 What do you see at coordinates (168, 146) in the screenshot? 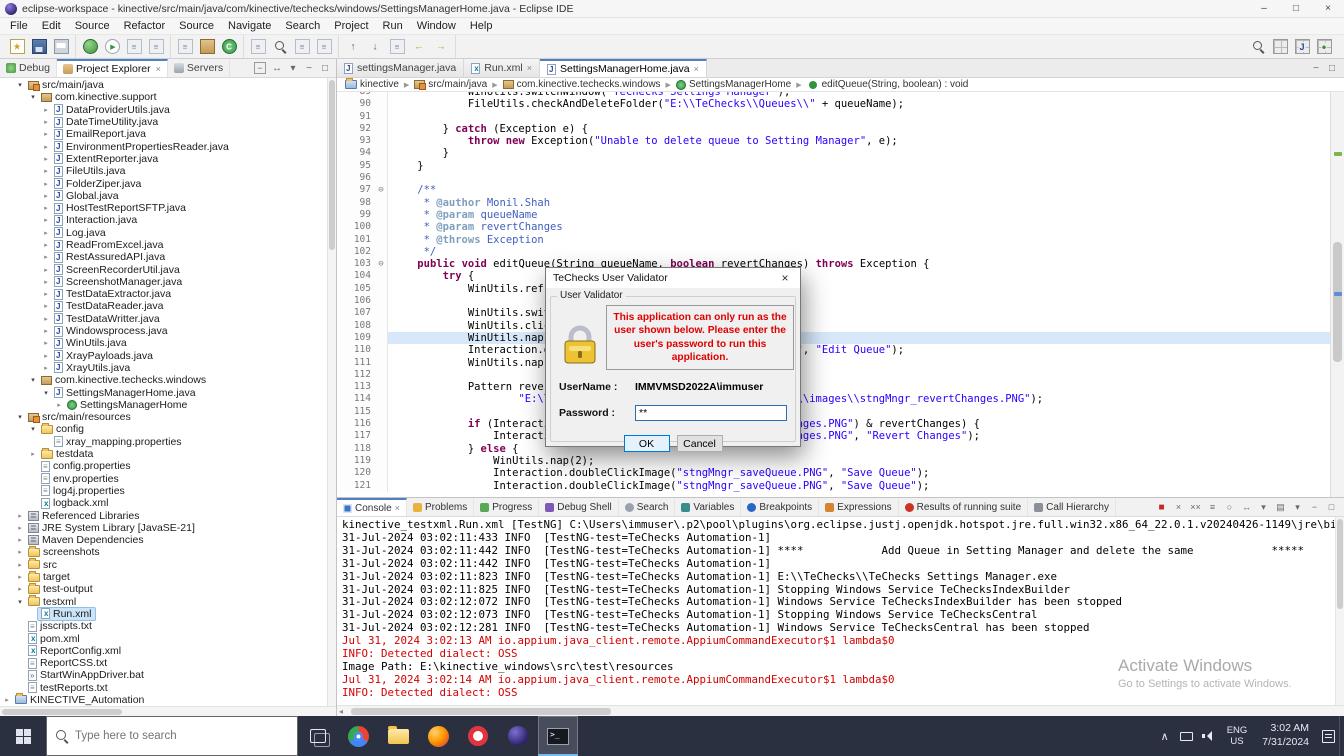
I see `tree-item: ▸ EnvironmentPropertiesReader.java` at bounding box center [168, 146].